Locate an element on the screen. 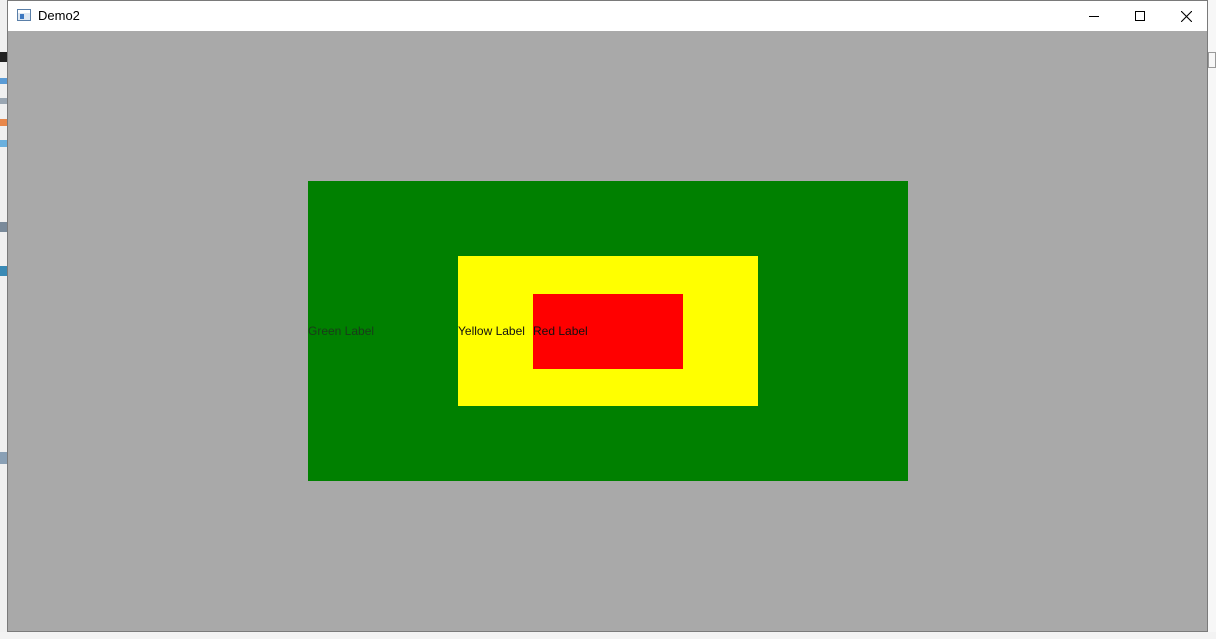 This screenshot has height=639, width=1216. background-window-right is located at coordinates (1212, 319).